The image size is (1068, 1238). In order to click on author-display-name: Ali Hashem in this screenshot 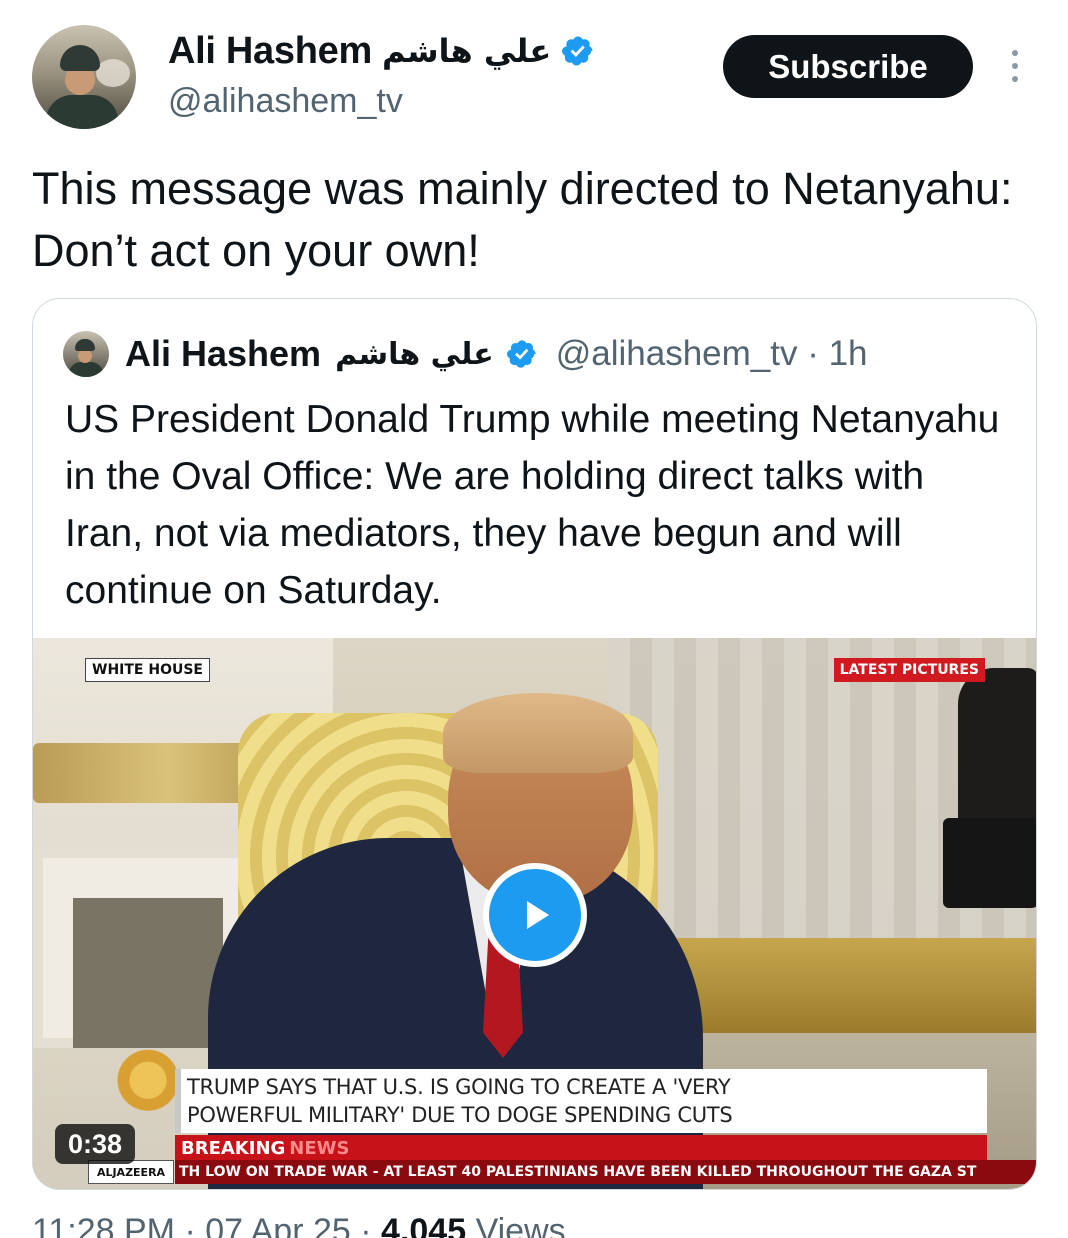, I will do `click(270, 51)`.